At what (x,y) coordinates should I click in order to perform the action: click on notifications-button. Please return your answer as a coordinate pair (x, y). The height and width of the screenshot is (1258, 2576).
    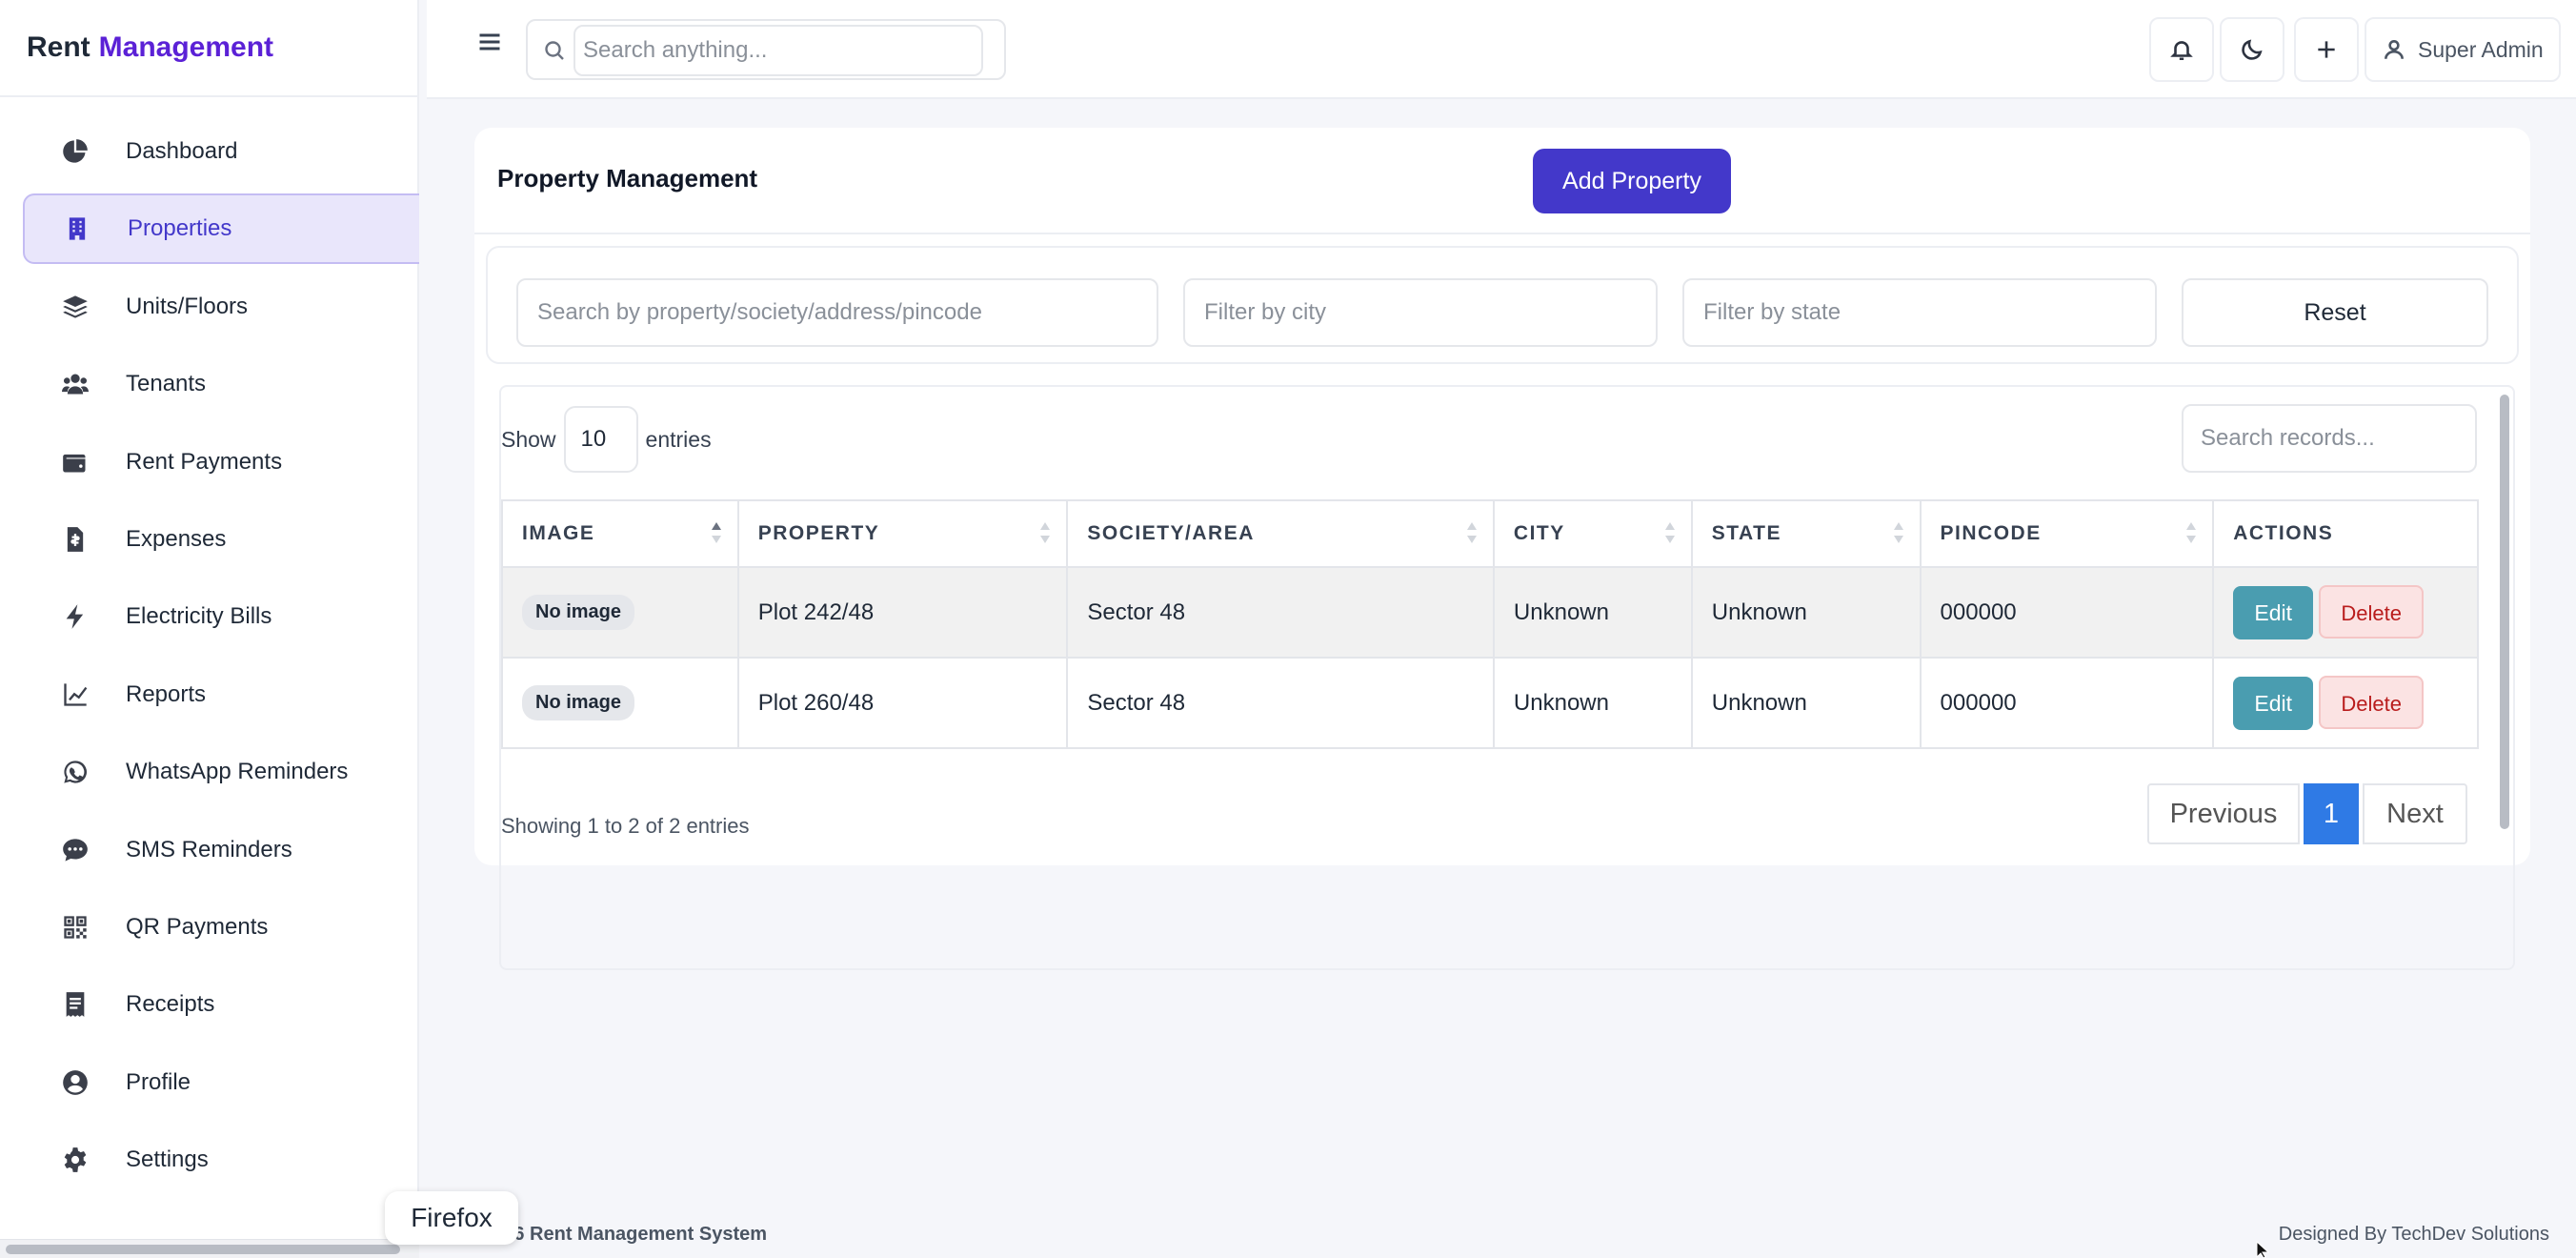
    Looking at the image, I should click on (2181, 49).